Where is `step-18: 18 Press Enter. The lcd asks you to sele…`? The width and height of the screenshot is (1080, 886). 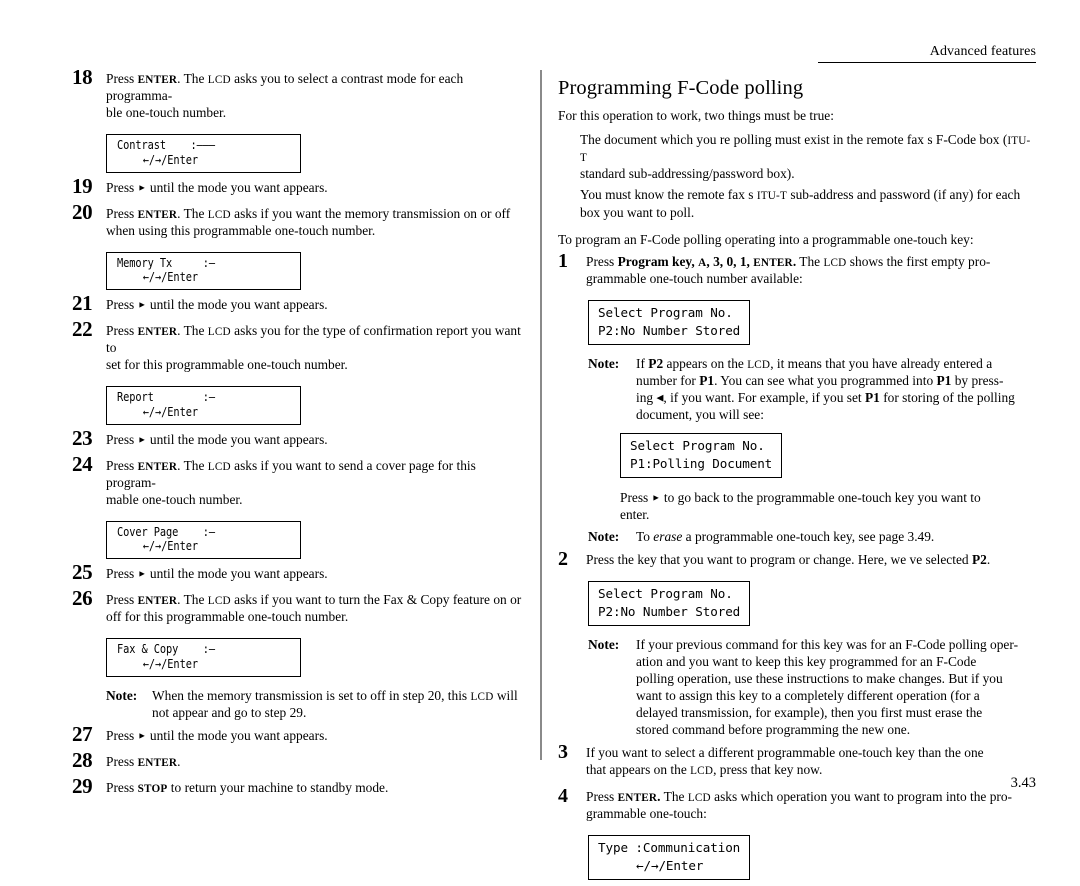
step-18: 18 Press Enter. The lcd asks you to sele… is located at coordinates (298, 93).